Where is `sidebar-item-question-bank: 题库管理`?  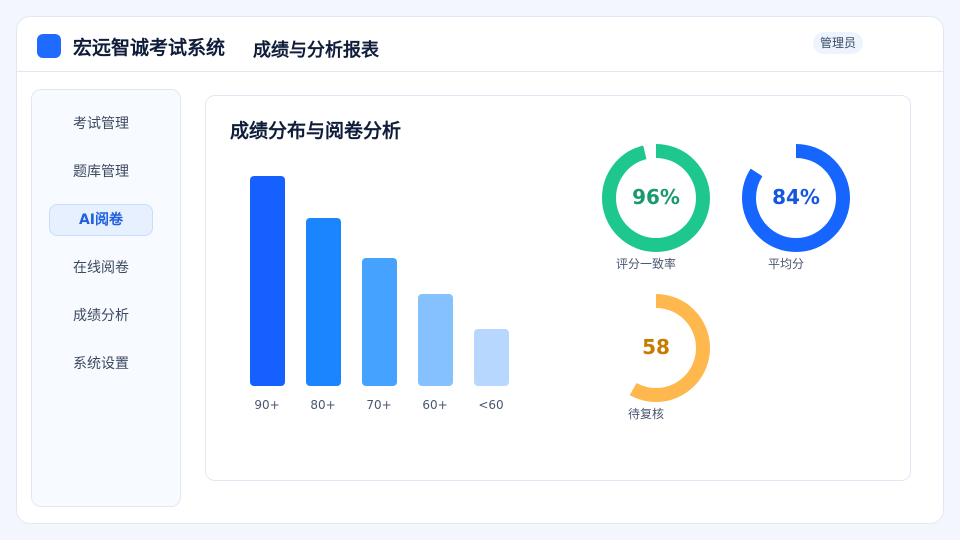 sidebar-item-question-bank: 题库管理 is located at coordinates (101, 172).